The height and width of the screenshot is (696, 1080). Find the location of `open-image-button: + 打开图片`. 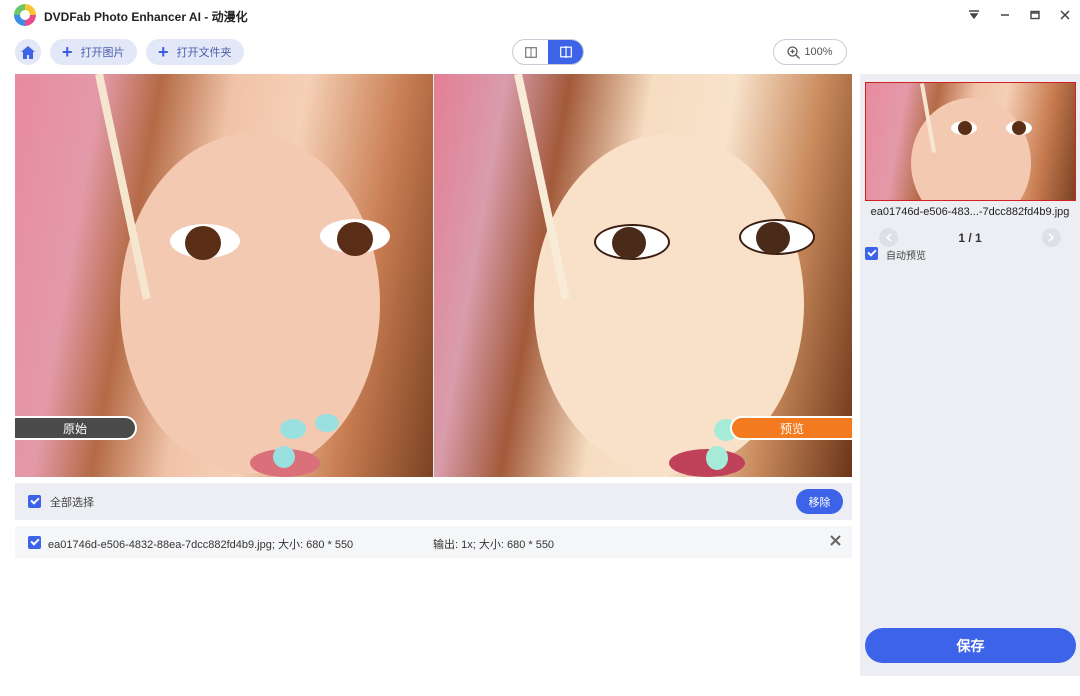

open-image-button: + 打开图片 is located at coordinates (93, 52).